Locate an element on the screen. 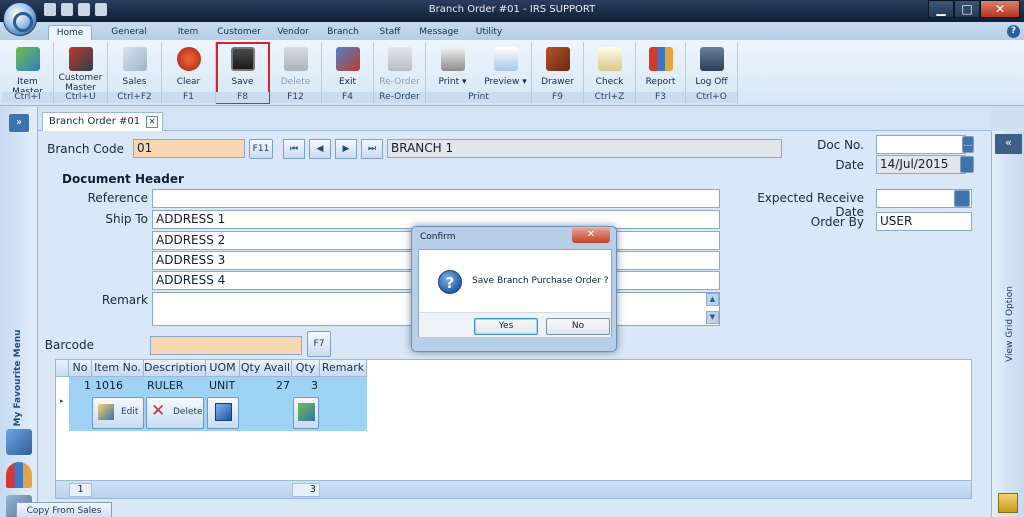  dialog-button-area: Yes No is located at coordinates (515, 324).